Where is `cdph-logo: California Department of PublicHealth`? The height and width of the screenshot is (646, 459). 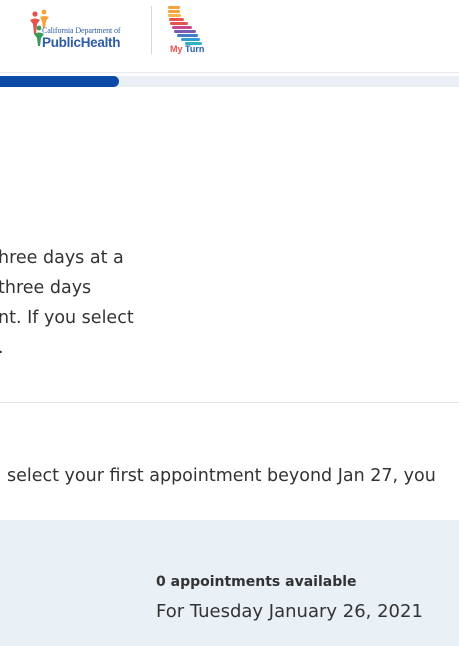 cdph-logo: California Department of PublicHealth is located at coordinates (84, 30).